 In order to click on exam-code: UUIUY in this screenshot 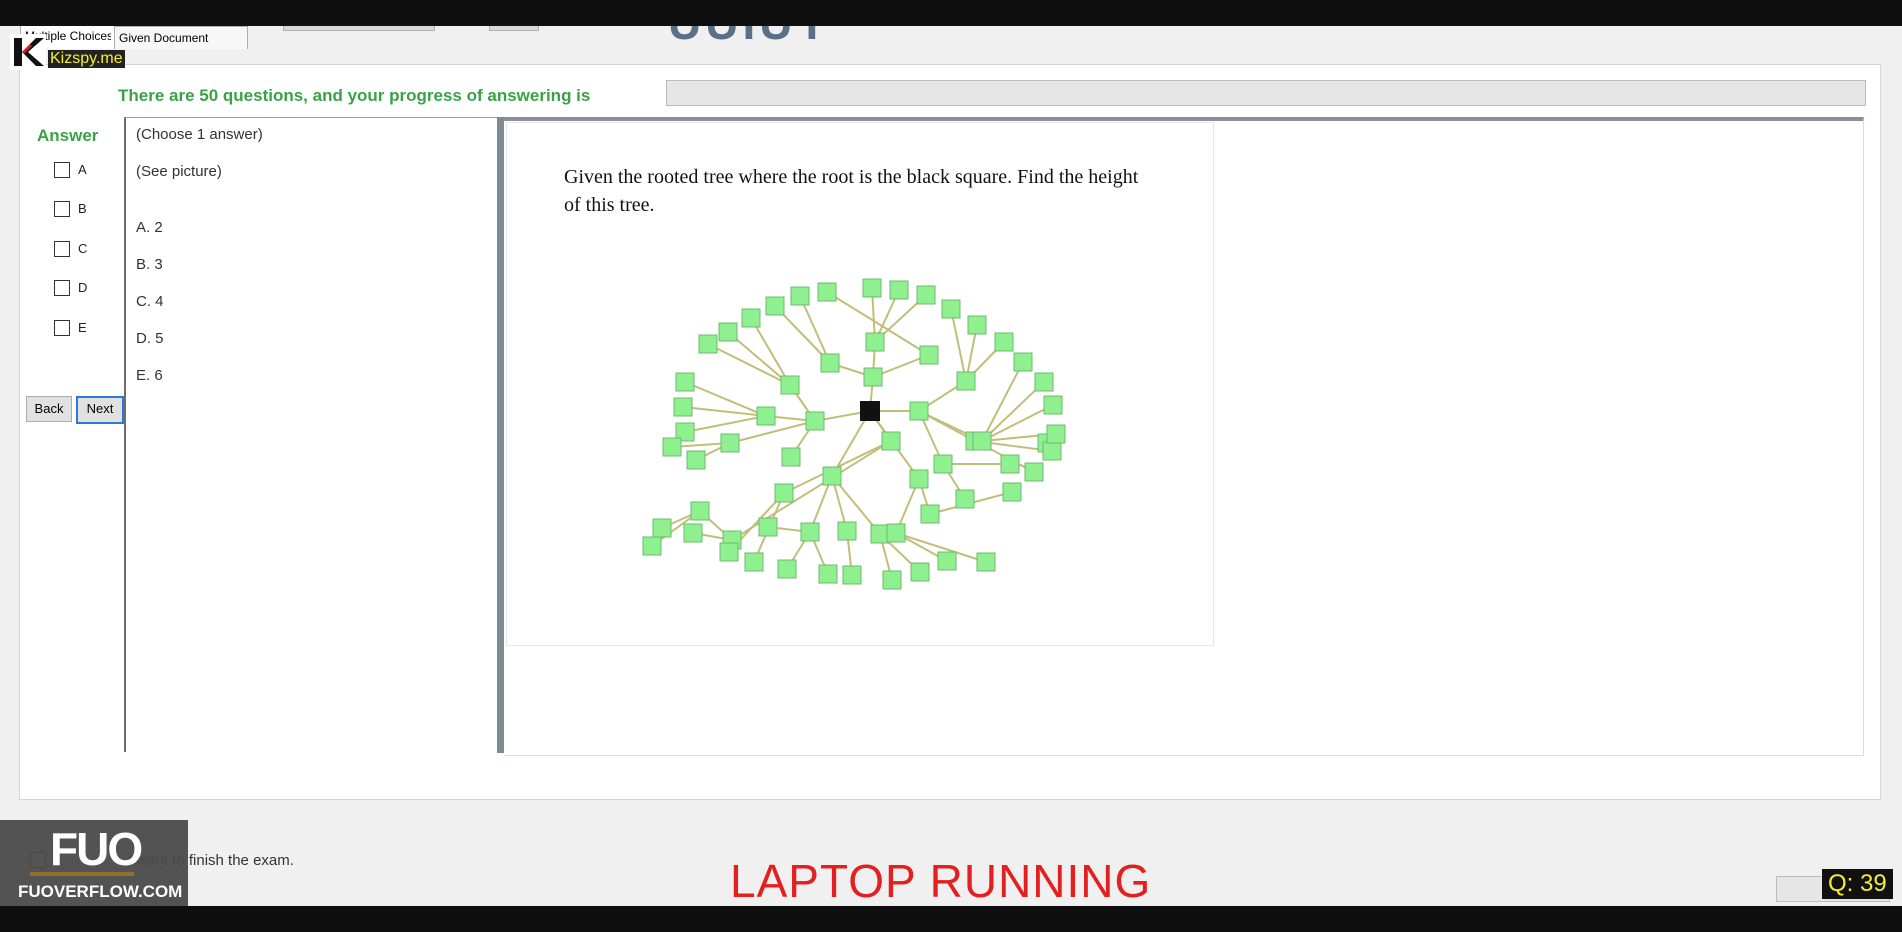, I will do `click(749, 38)`.